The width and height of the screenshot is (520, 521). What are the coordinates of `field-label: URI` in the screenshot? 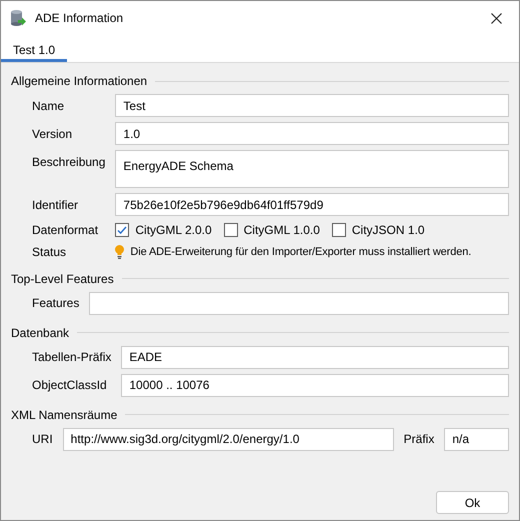 It's located at (42, 439).